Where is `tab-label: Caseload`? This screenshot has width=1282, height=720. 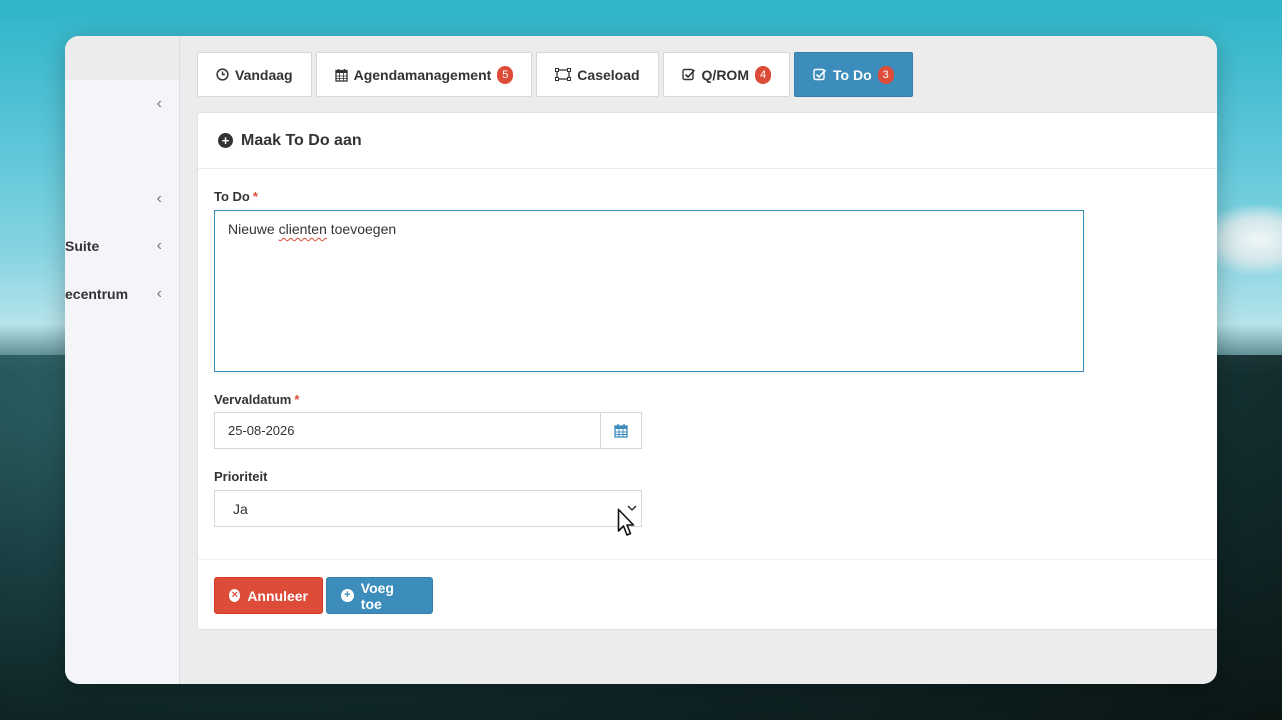
tab-label: Caseload is located at coordinates (608, 74).